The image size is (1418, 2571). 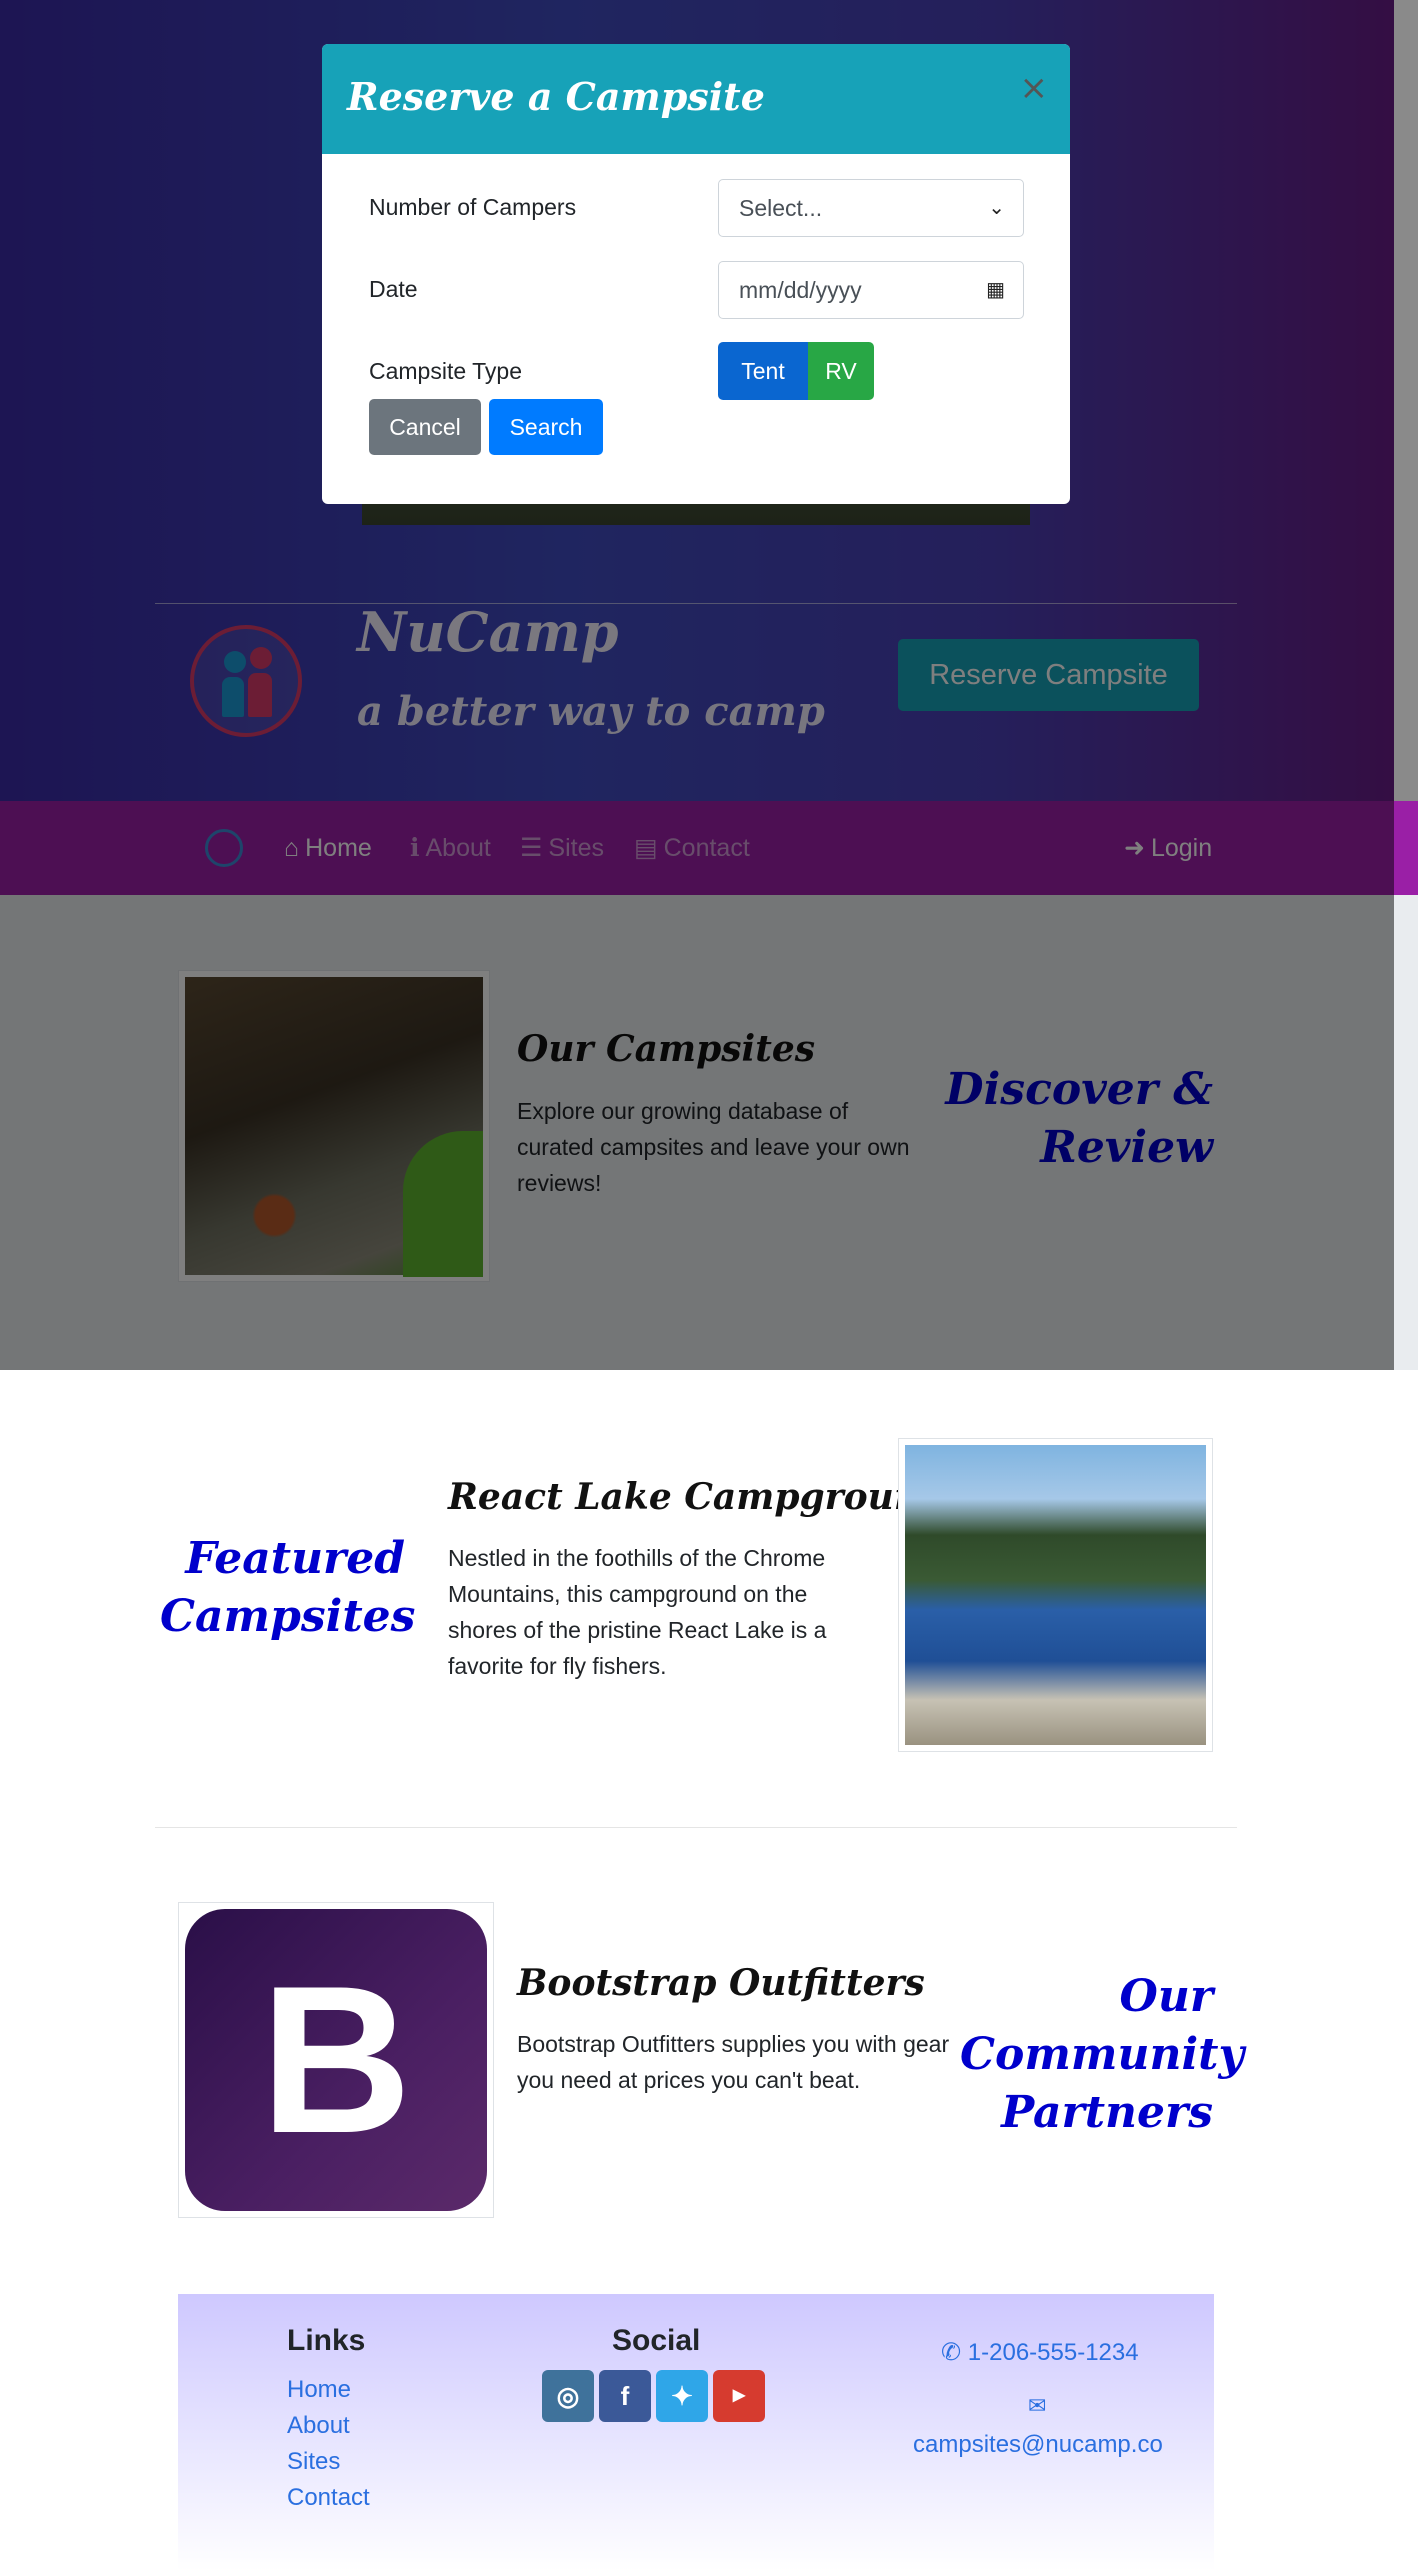 What do you see at coordinates (393, 289) in the screenshot?
I see `date-label: Date` at bounding box center [393, 289].